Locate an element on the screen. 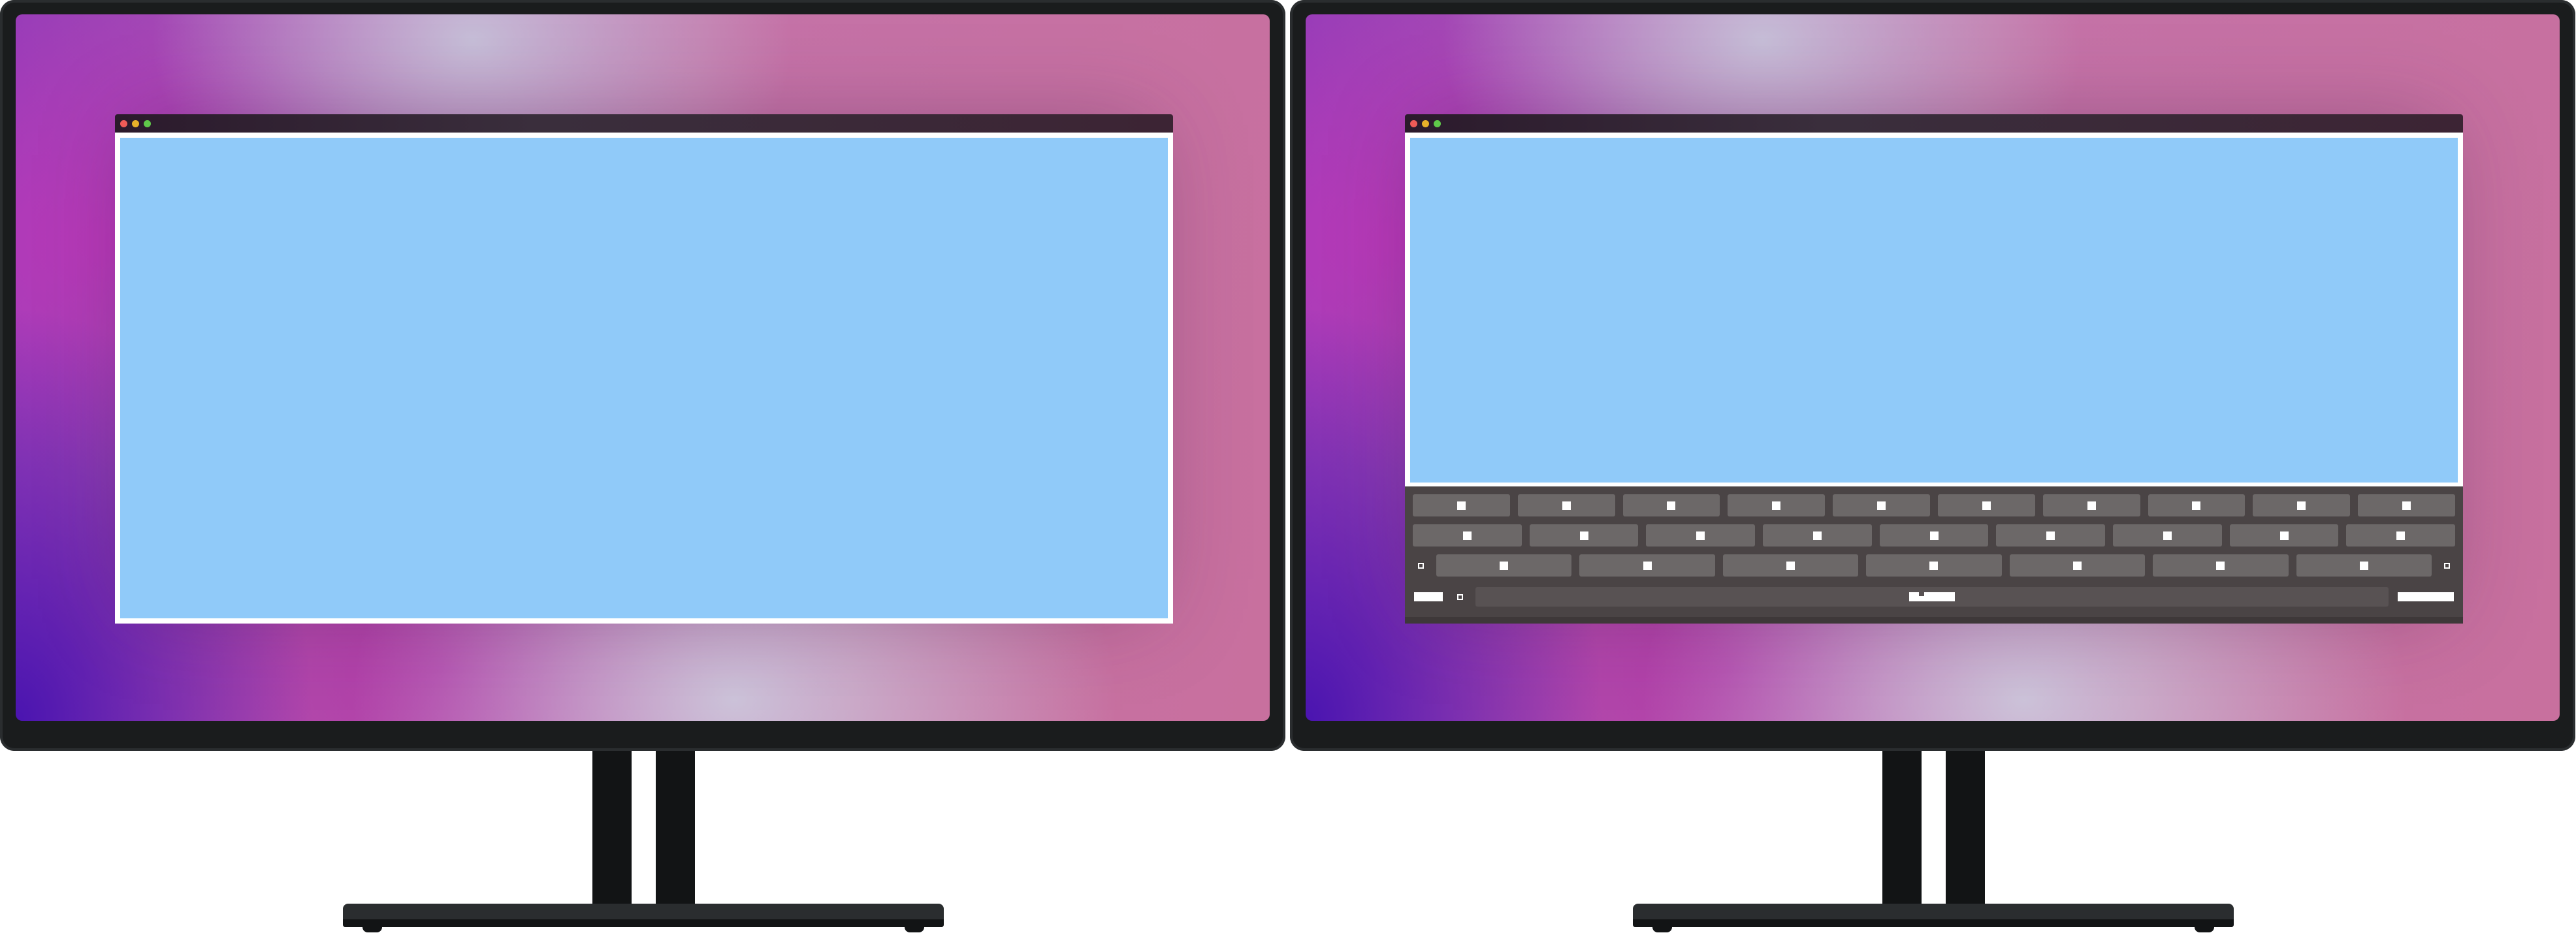 The width and height of the screenshot is (2576, 935). settings-key is located at coordinates (1460, 597).